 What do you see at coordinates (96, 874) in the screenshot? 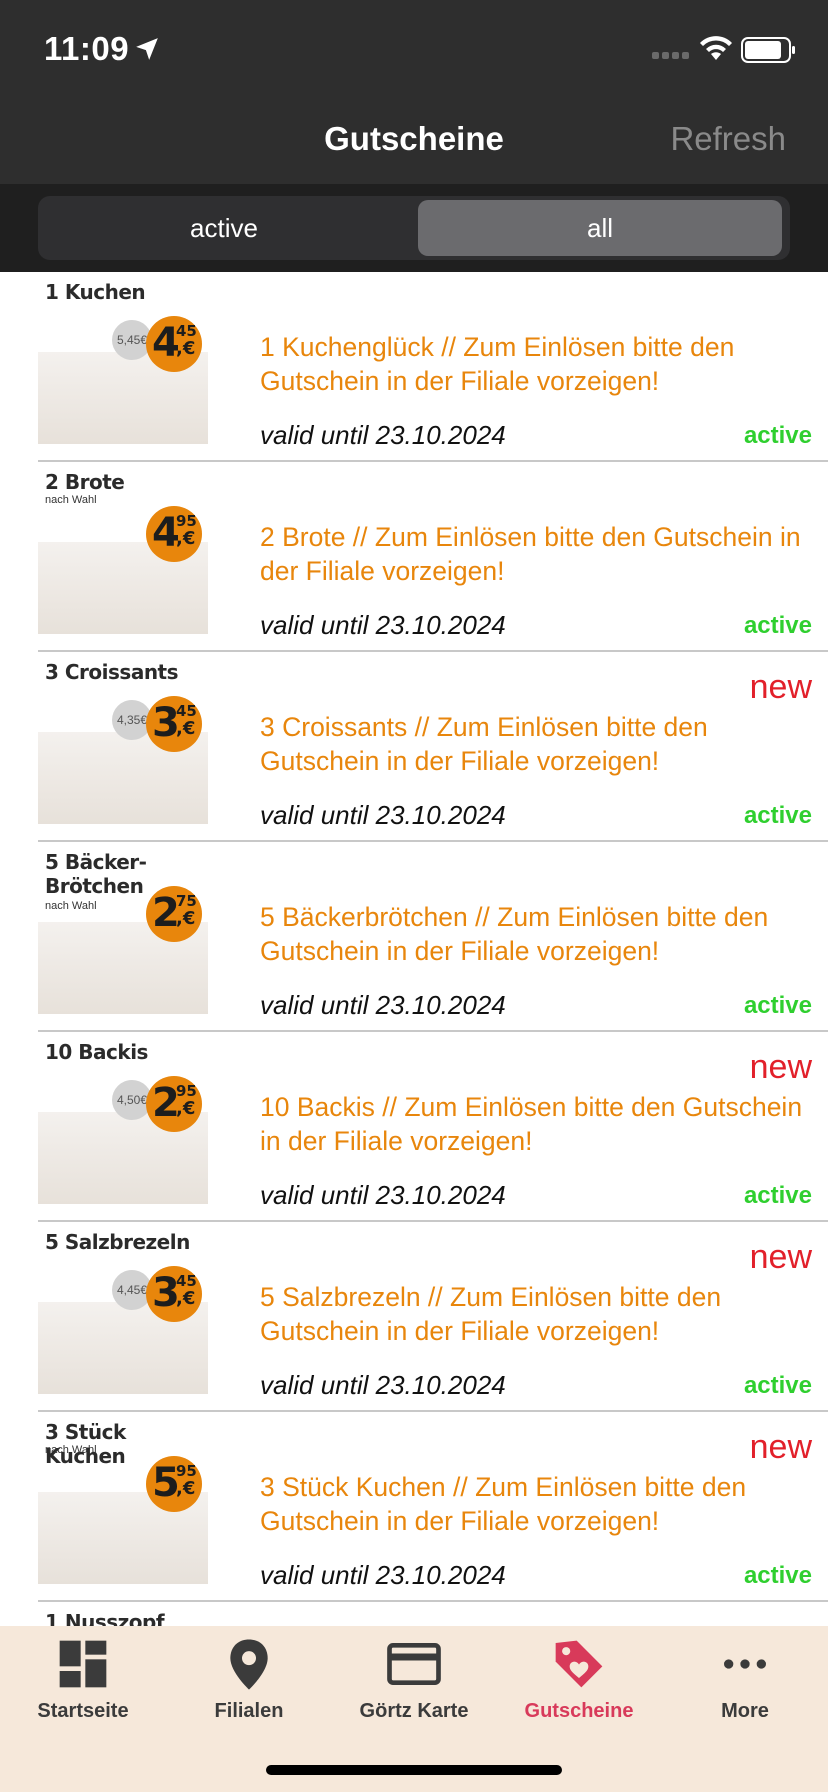
I see `thumbnail-title: 5 Bäcker- Brötchen` at bounding box center [96, 874].